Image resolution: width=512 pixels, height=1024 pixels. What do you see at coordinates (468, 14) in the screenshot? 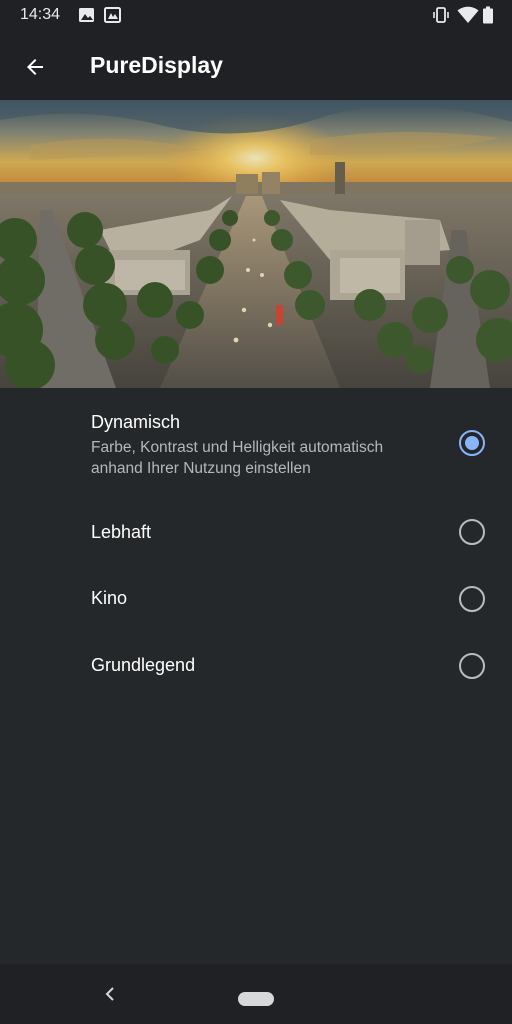
I see `wifi-icon` at bounding box center [468, 14].